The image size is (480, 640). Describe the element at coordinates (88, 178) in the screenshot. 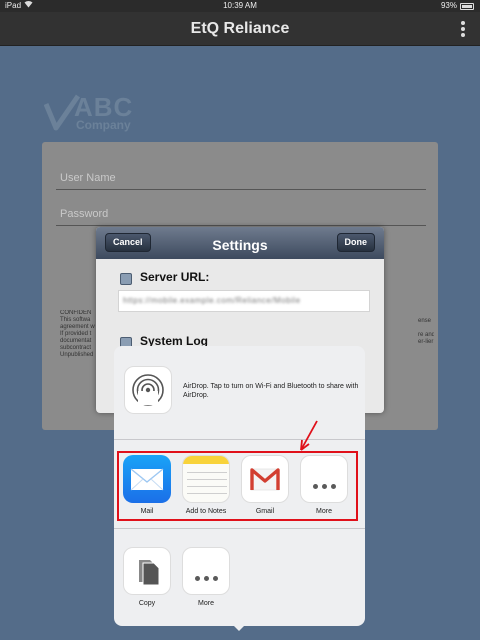

I see `username-placeholder: User Name` at that location.